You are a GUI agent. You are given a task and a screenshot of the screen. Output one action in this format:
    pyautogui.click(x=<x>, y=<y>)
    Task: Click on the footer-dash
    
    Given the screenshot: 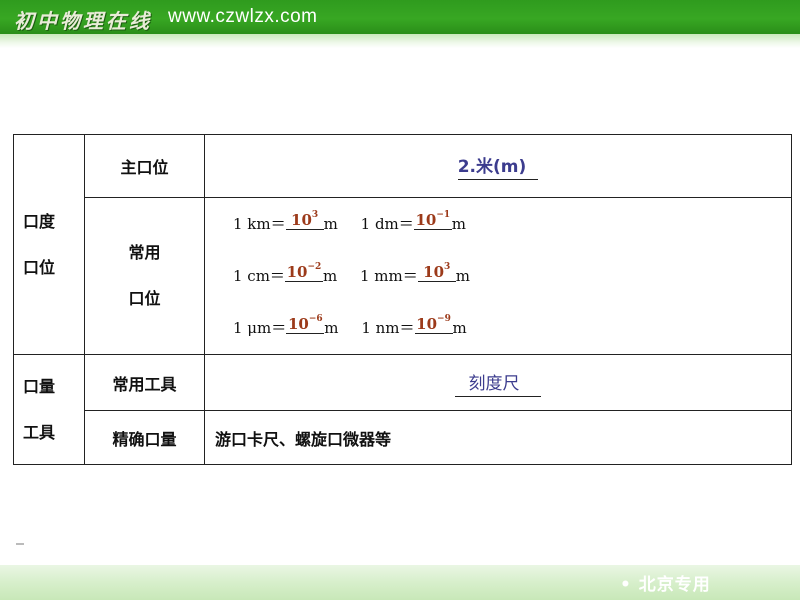 What is the action you would take?
    pyautogui.click(x=20, y=544)
    